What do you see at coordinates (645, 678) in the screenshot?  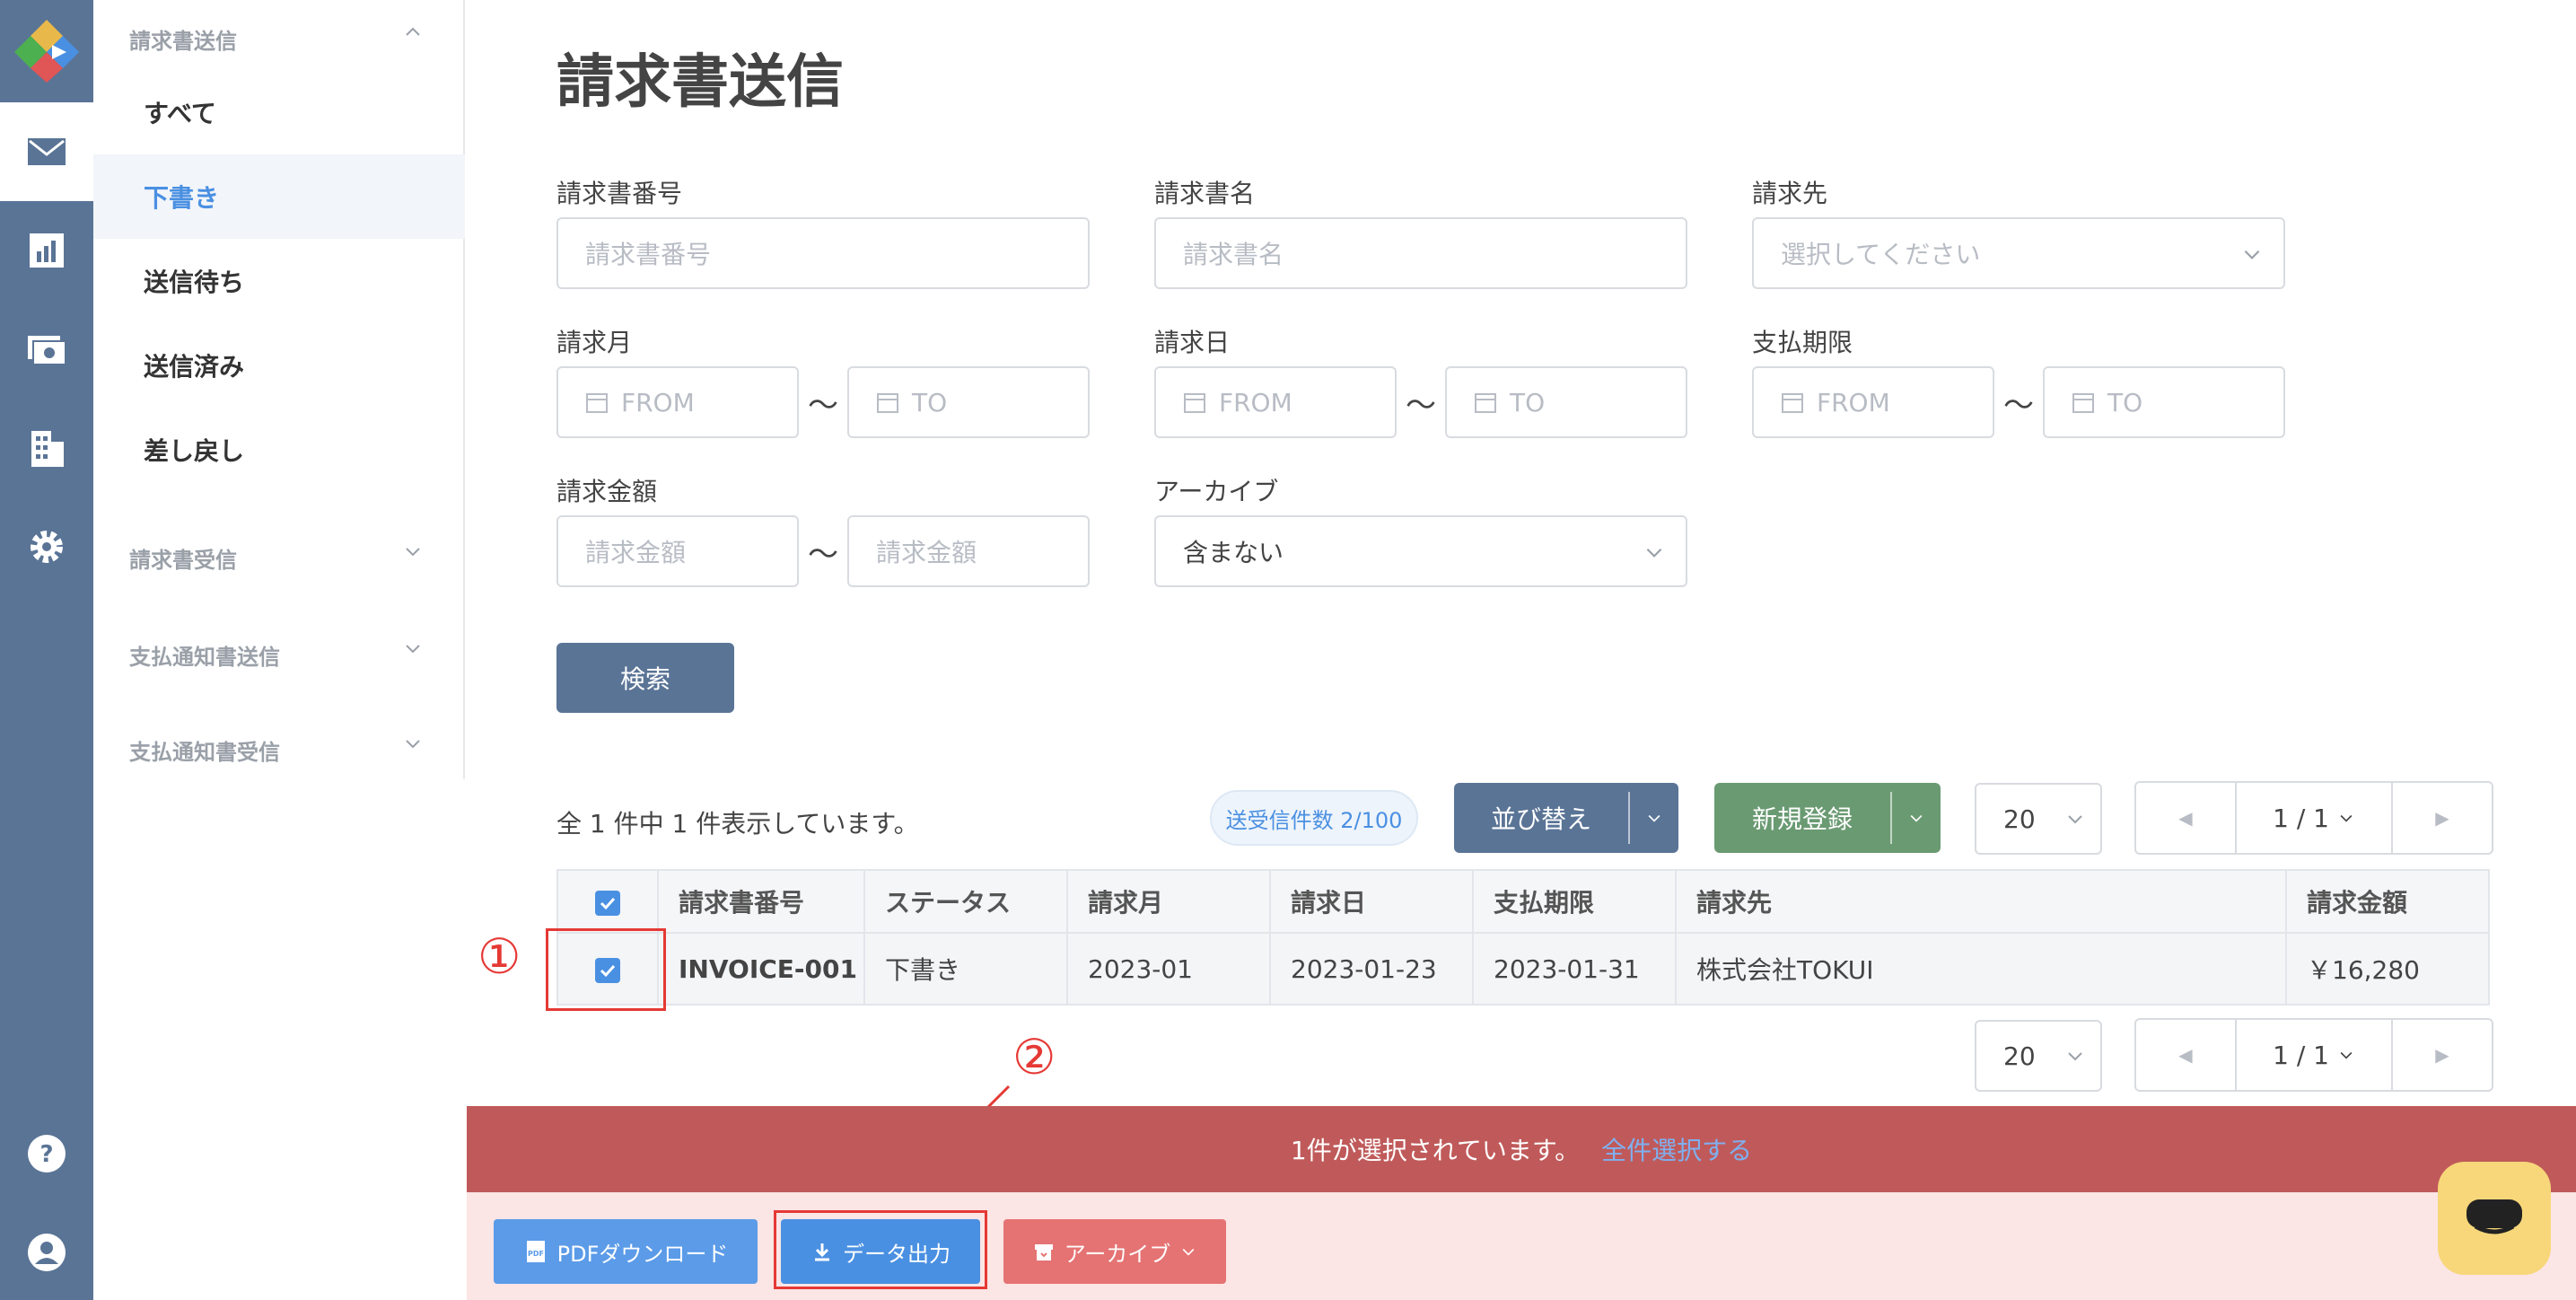 I see `search-button: 検索` at bounding box center [645, 678].